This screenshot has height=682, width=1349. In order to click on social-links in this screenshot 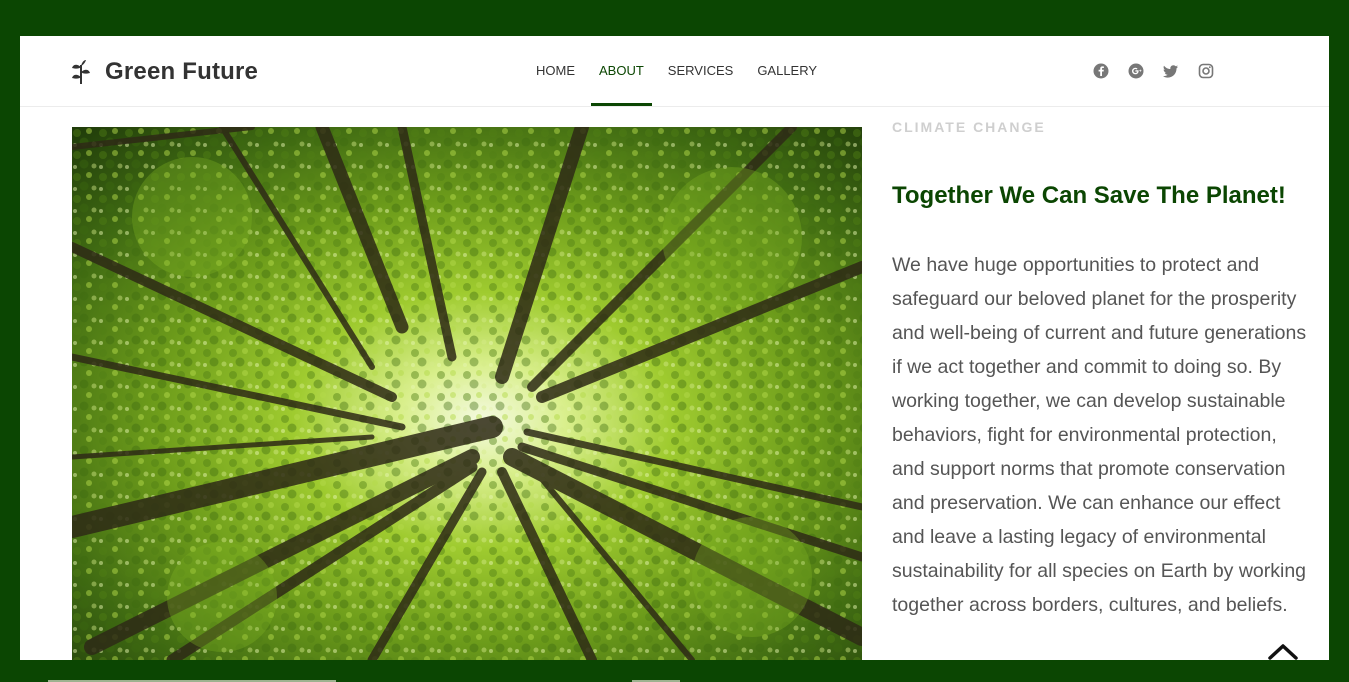, I will do `click(1163, 71)`.